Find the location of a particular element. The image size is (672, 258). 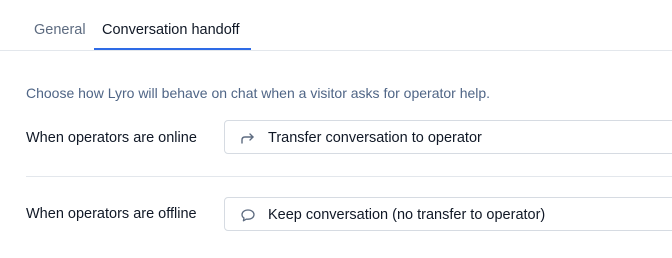

chat-bubble-icon is located at coordinates (248, 215).